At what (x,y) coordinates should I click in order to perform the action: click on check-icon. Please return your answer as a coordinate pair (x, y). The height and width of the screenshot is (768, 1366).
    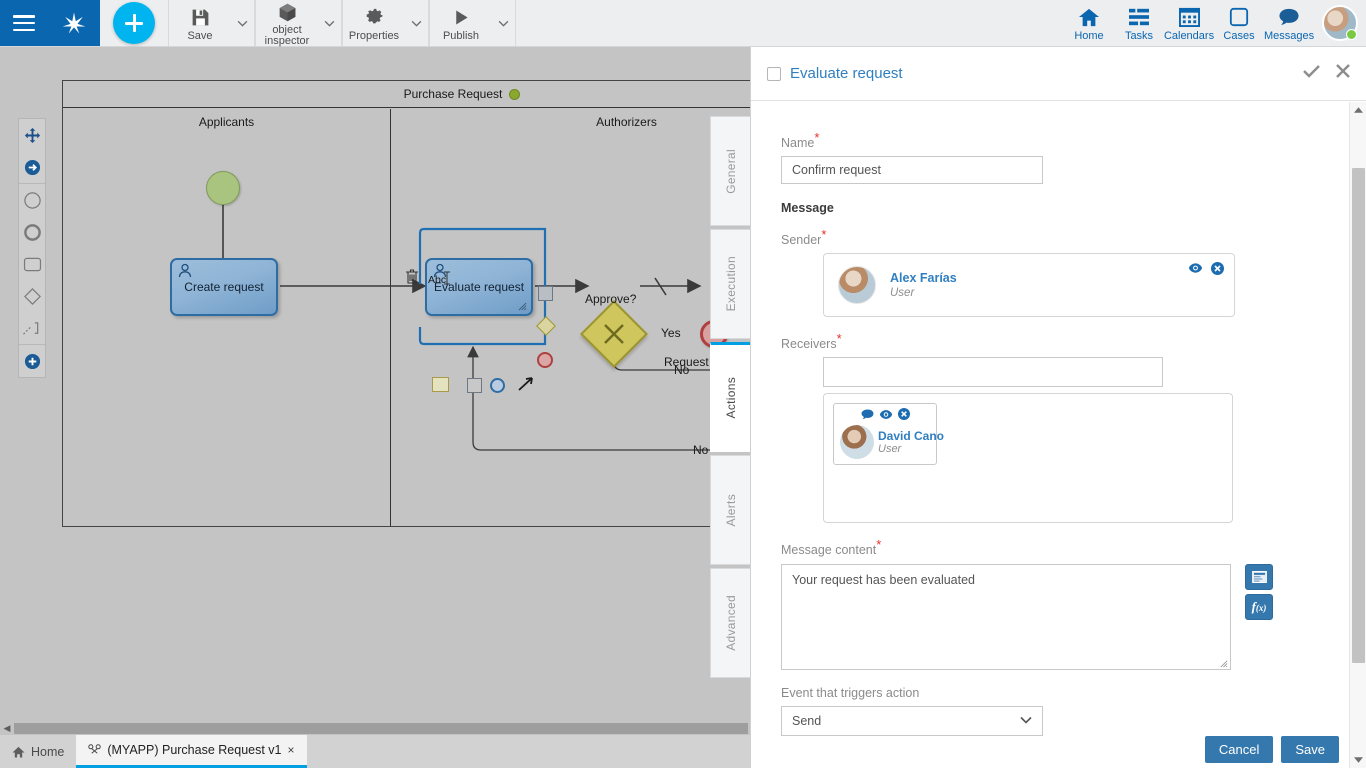
    Looking at the image, I should click on (1311, 73).